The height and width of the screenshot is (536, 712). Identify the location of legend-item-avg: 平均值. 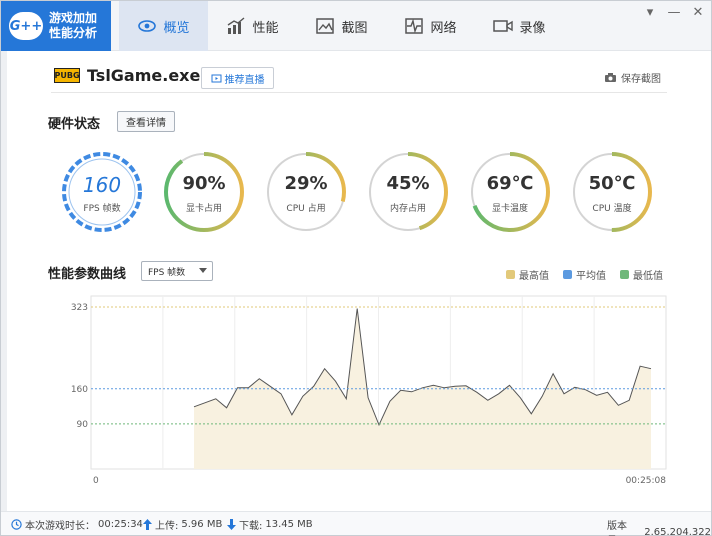
(584, 274).